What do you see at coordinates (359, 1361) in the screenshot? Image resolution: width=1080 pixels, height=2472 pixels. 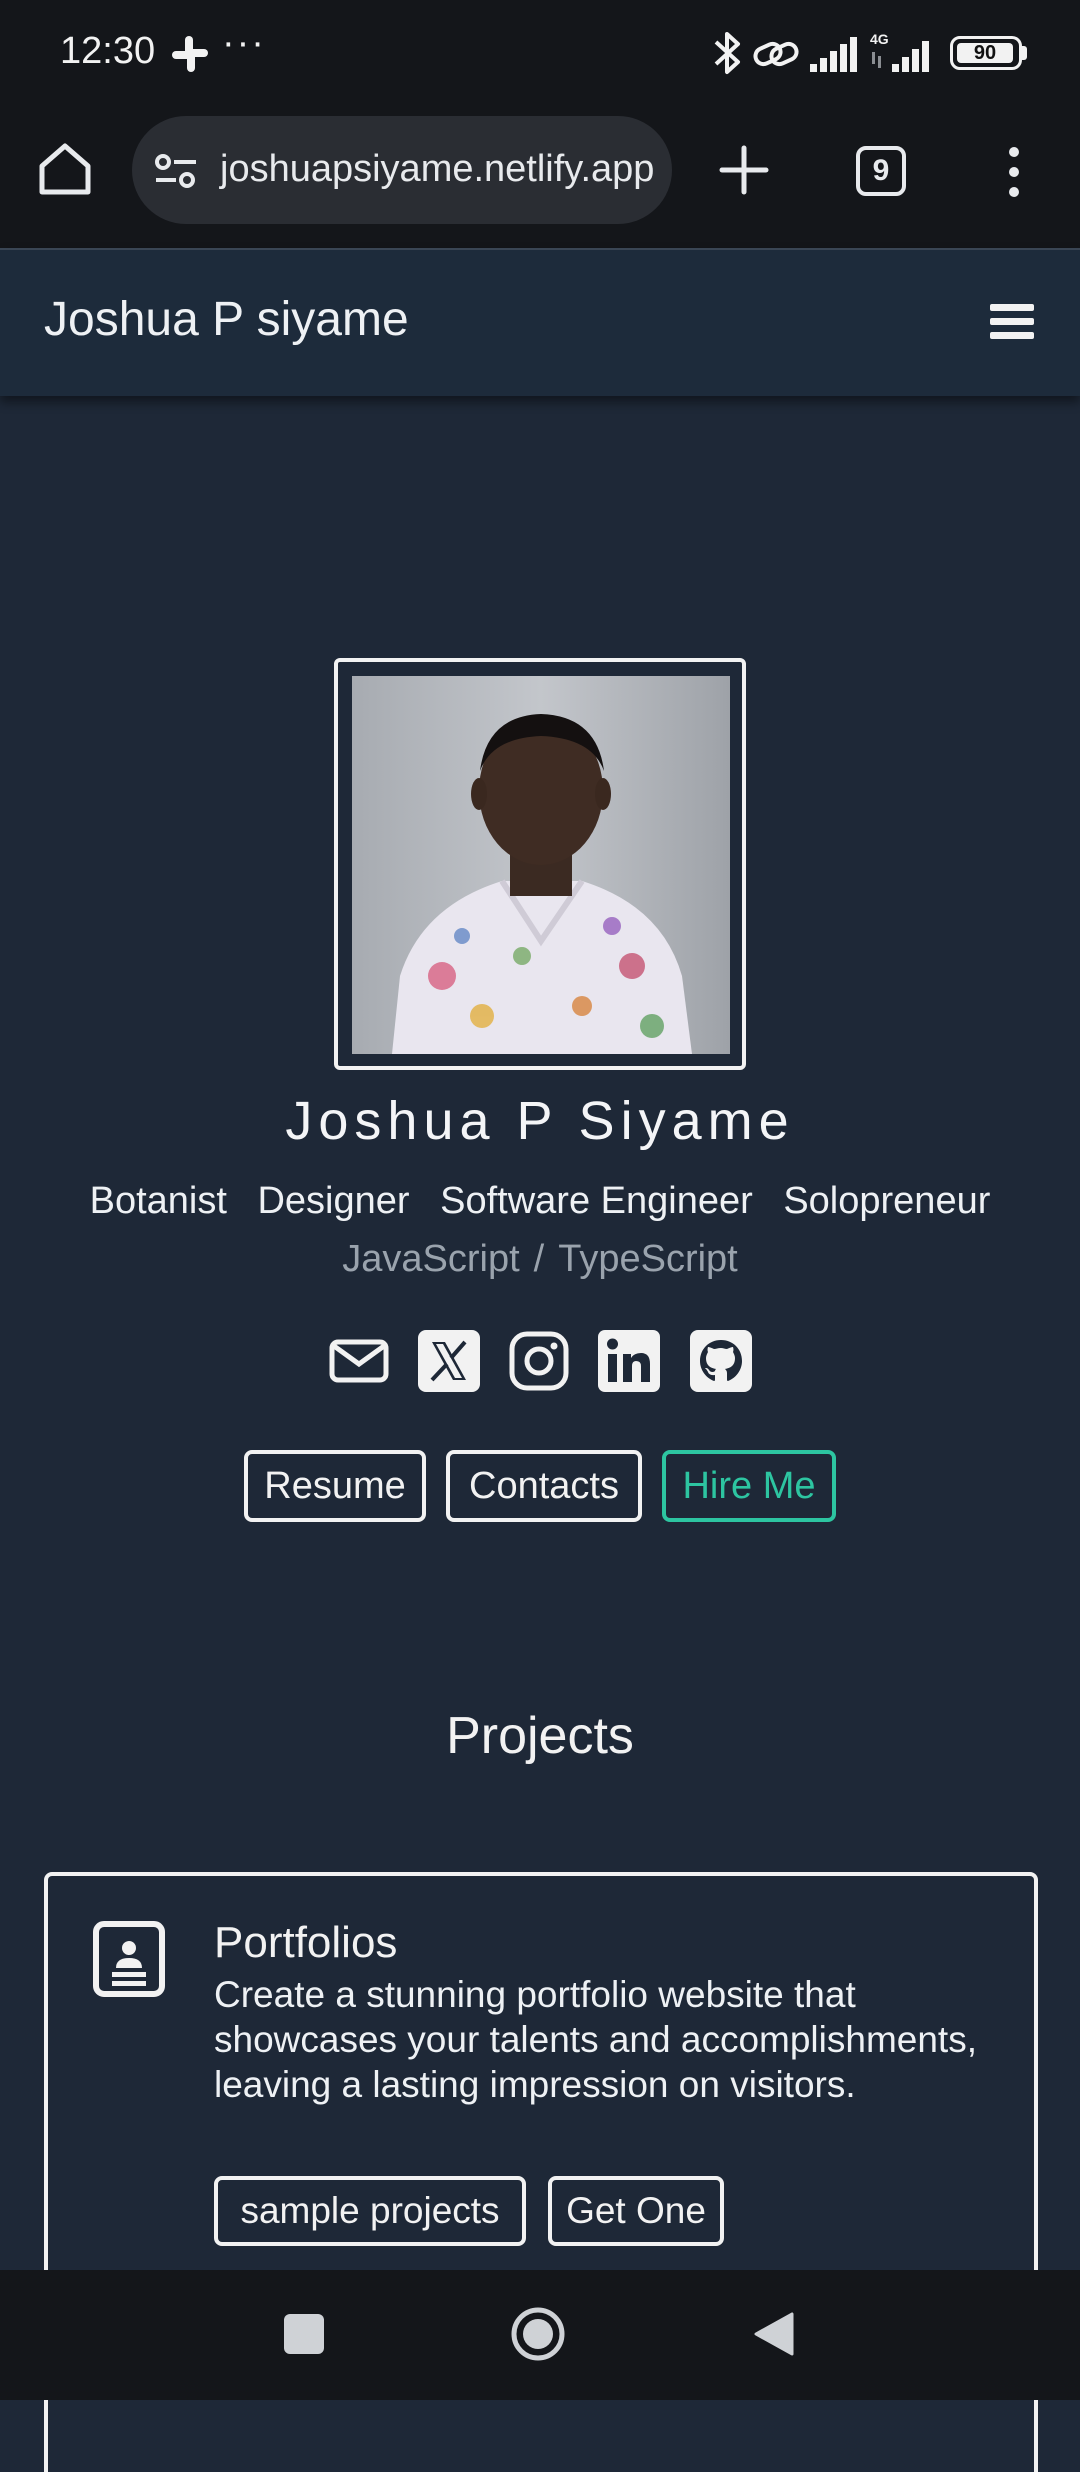 I see `mail-icon` at bounding box center [359, 1361].